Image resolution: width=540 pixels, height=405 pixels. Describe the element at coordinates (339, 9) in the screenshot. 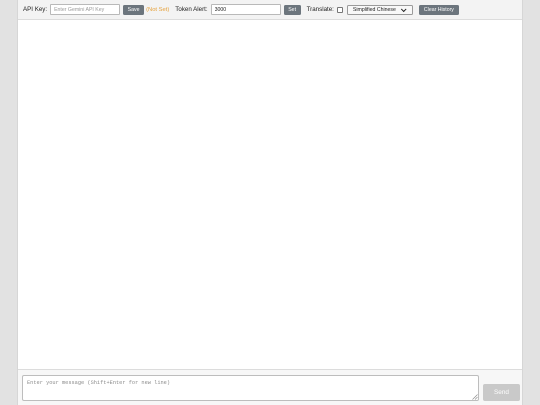

I see `translate-checkbox` at that location.